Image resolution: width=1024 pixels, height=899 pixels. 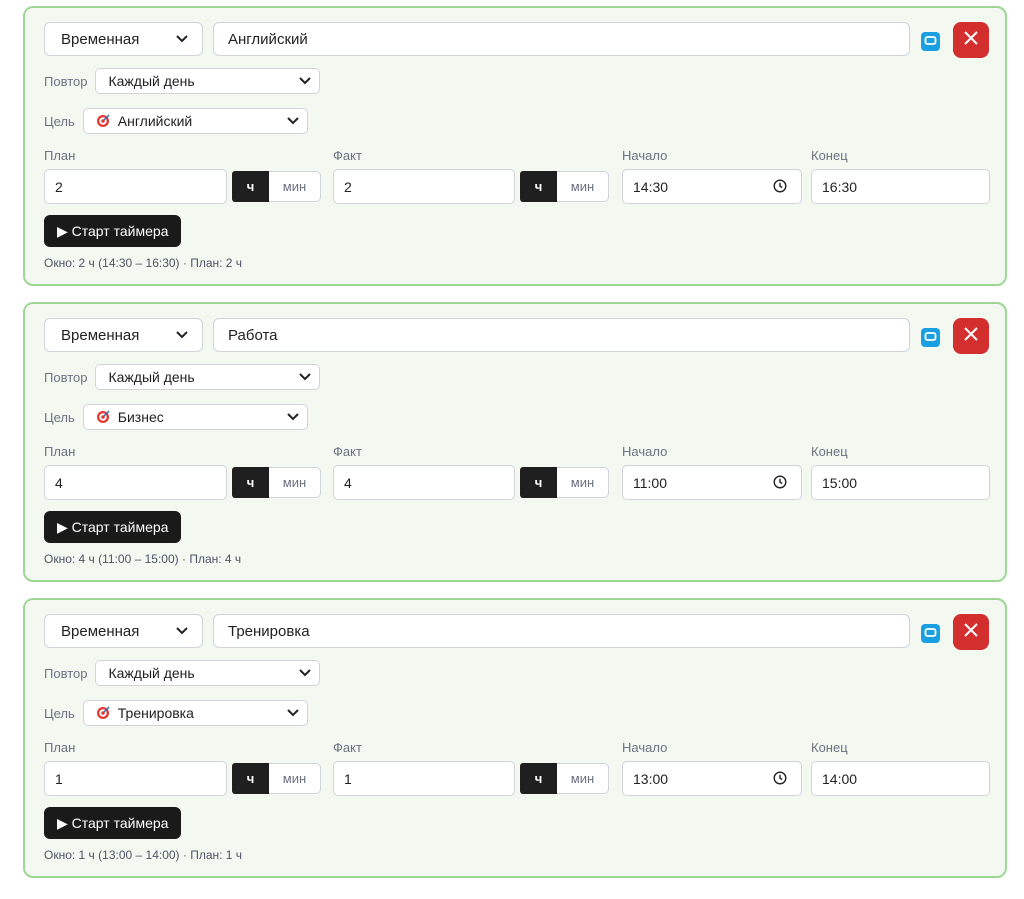 I want to click on goal-select: Тренировка, so click(x=195, y=713).